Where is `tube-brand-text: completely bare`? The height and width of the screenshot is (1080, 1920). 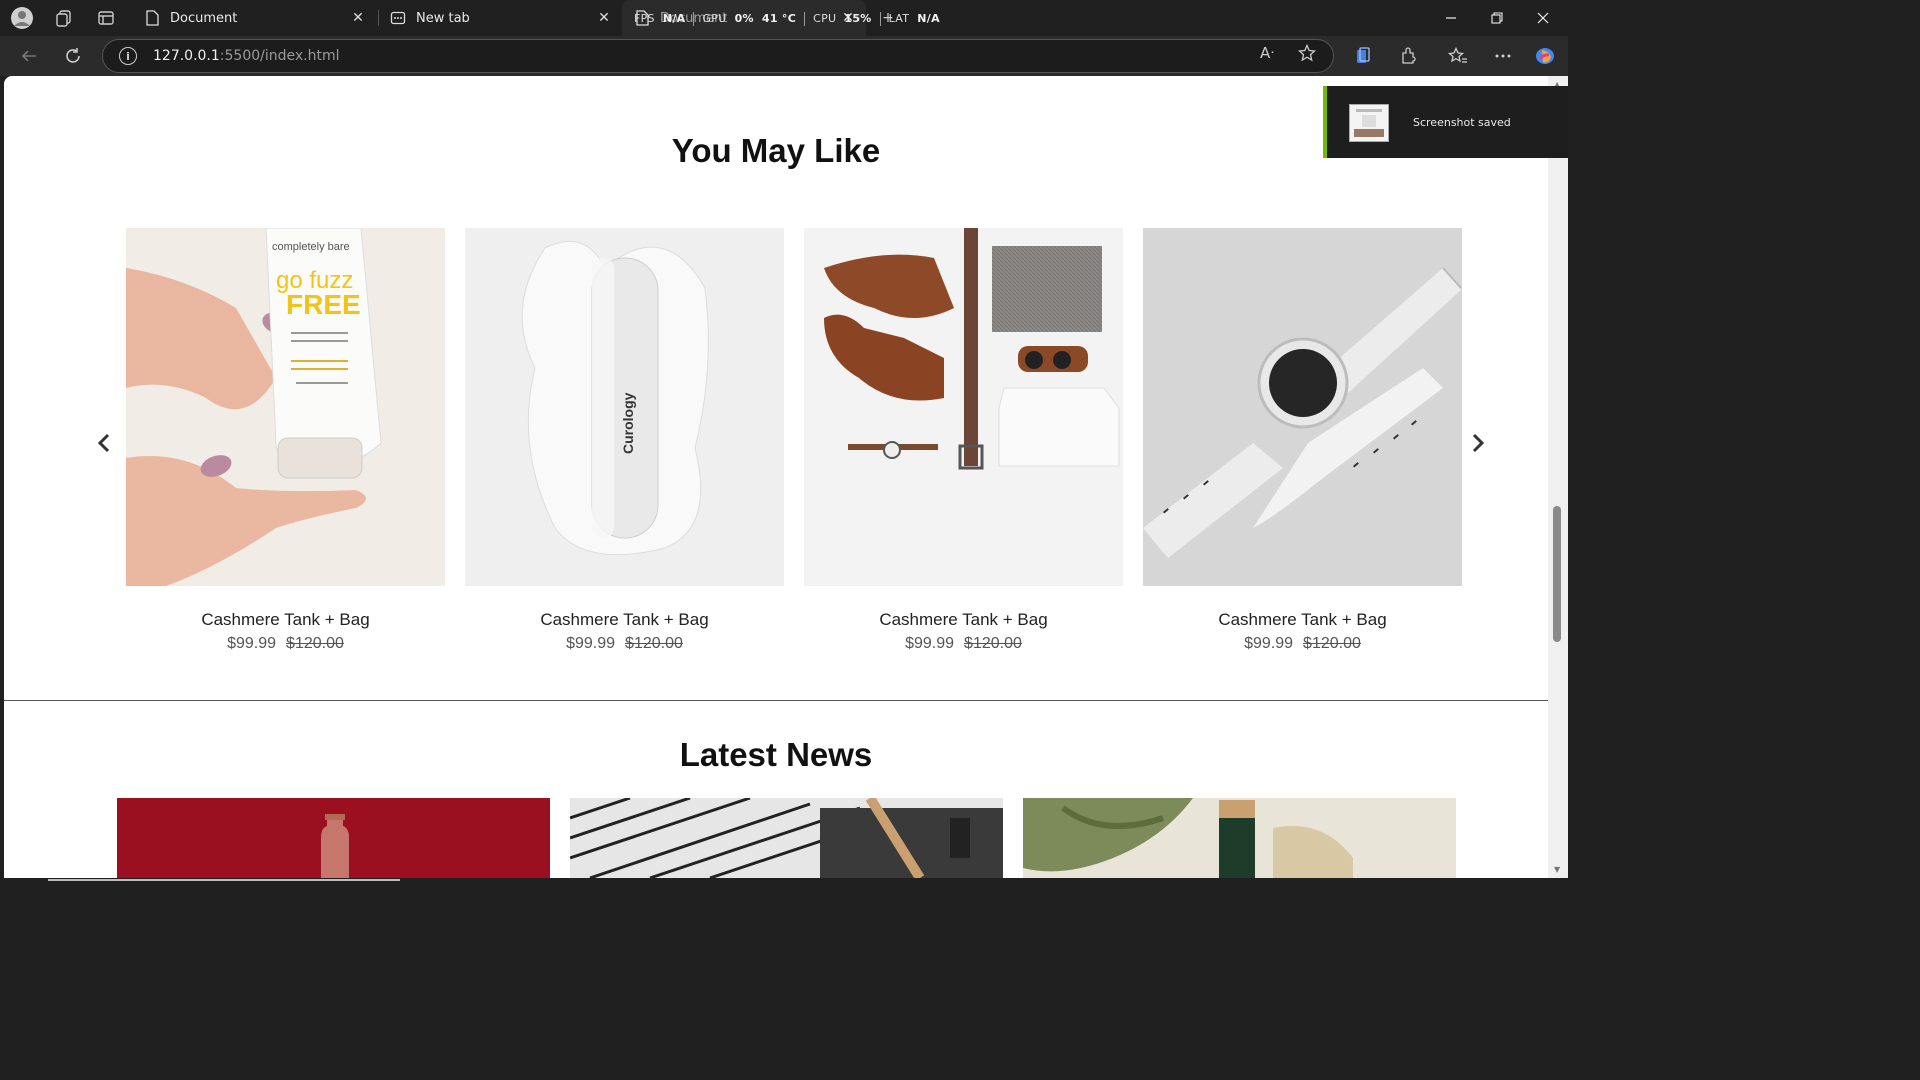 tube-brand-text: completely bare is located at coordinates (311, 247).